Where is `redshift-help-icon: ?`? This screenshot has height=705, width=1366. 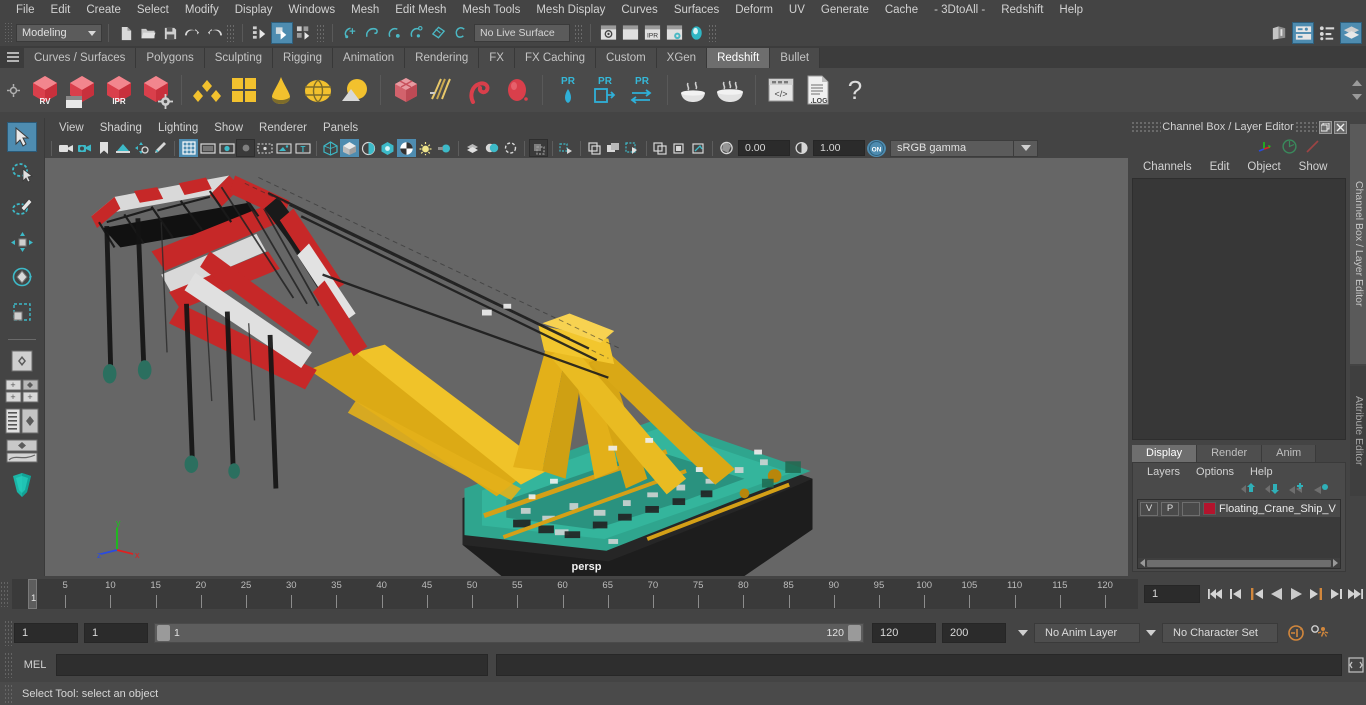 redshift-help-icon: ? is located at coordinates (855, 90).